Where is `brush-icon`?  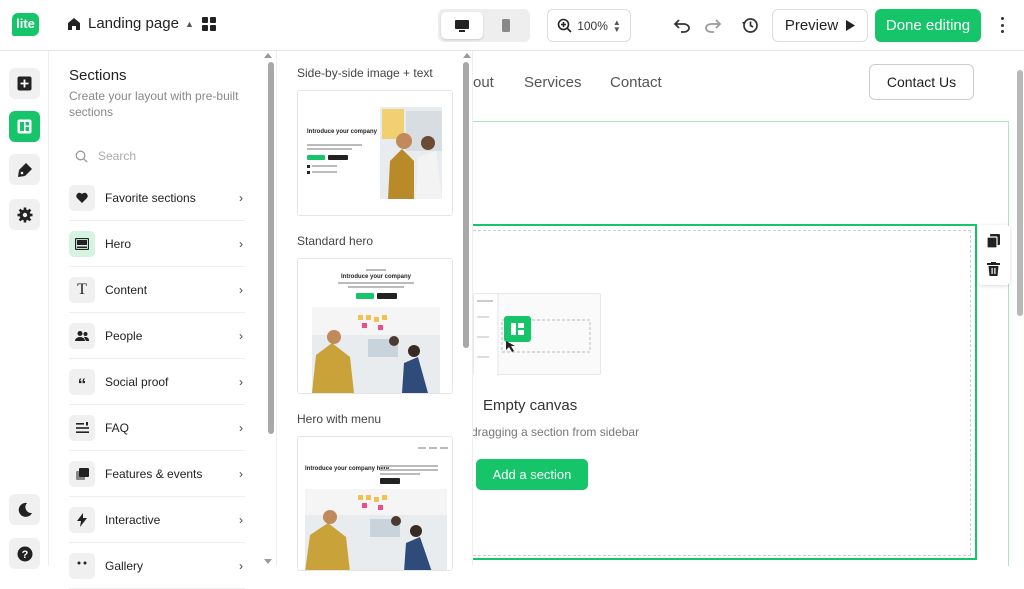
brush-icon is located at coordinates (24, 169).